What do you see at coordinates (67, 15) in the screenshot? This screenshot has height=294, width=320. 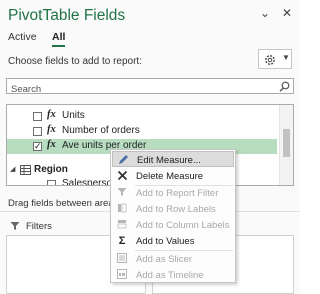 I see `pane-title: PivotTable Fields` at bounding box center [67, 15].